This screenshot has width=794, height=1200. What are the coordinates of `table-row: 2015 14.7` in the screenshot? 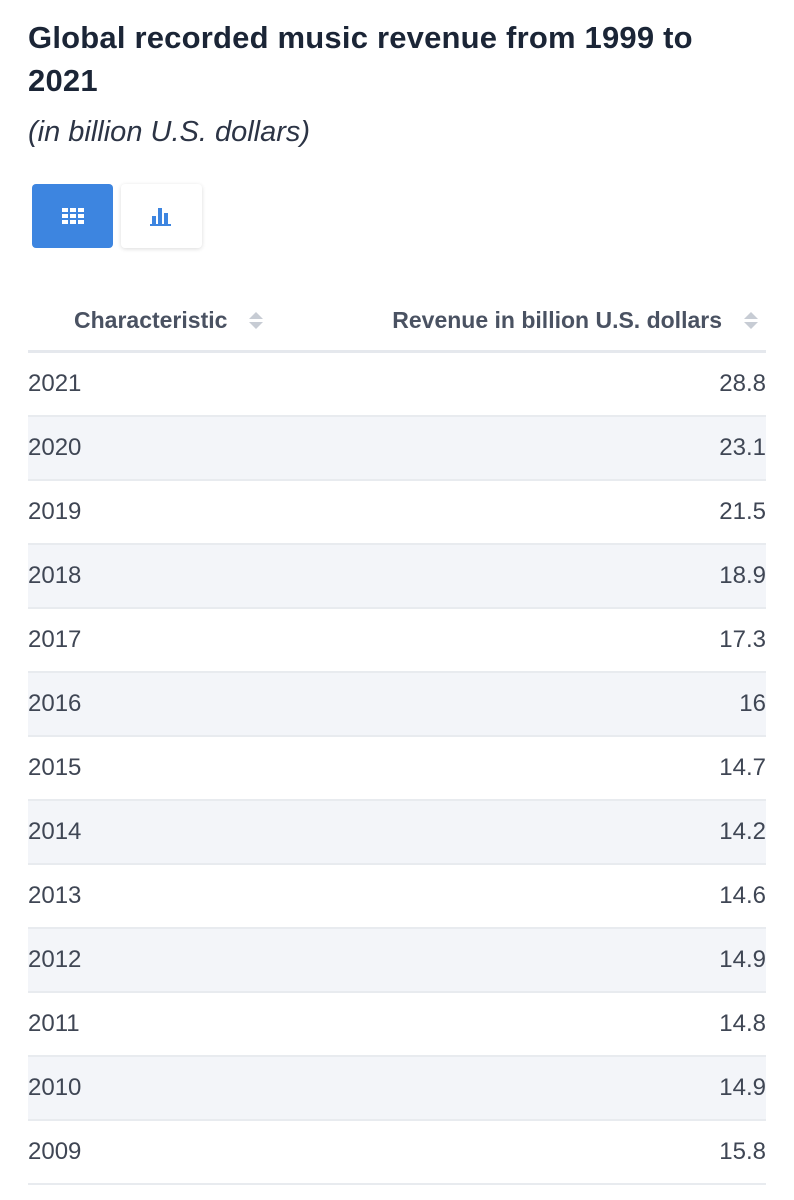 It's located at (397, 768).